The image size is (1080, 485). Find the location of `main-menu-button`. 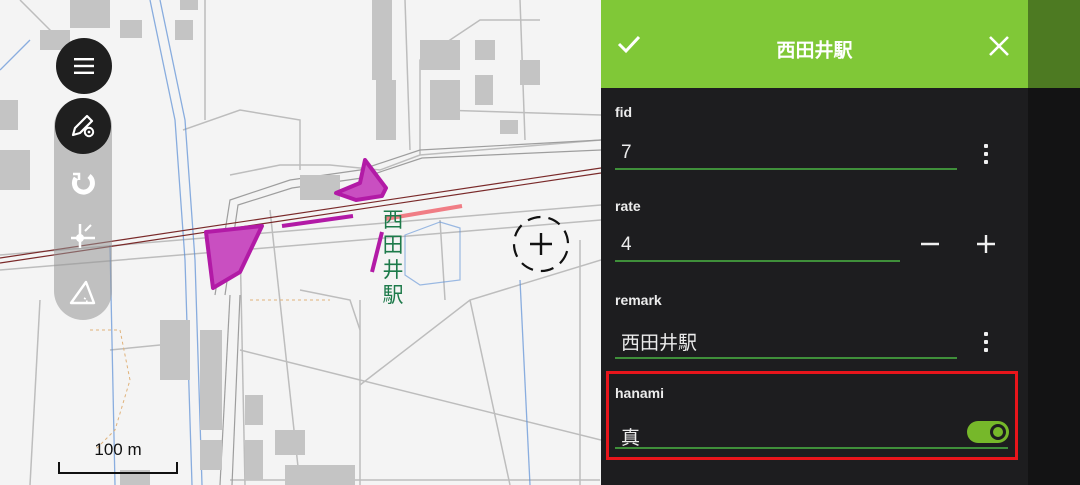

main-menu-button is located at coordinates (84, 66).